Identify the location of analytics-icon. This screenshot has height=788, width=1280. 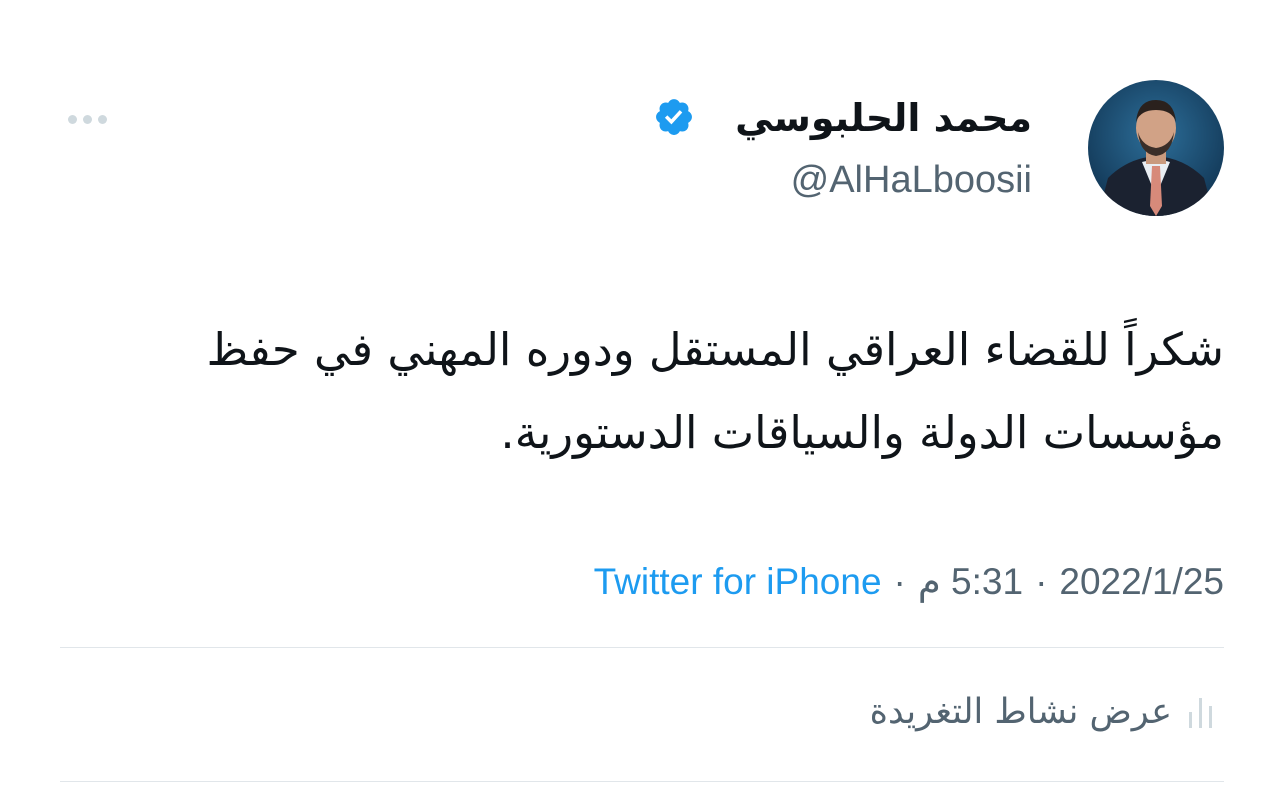
(1200, 713).